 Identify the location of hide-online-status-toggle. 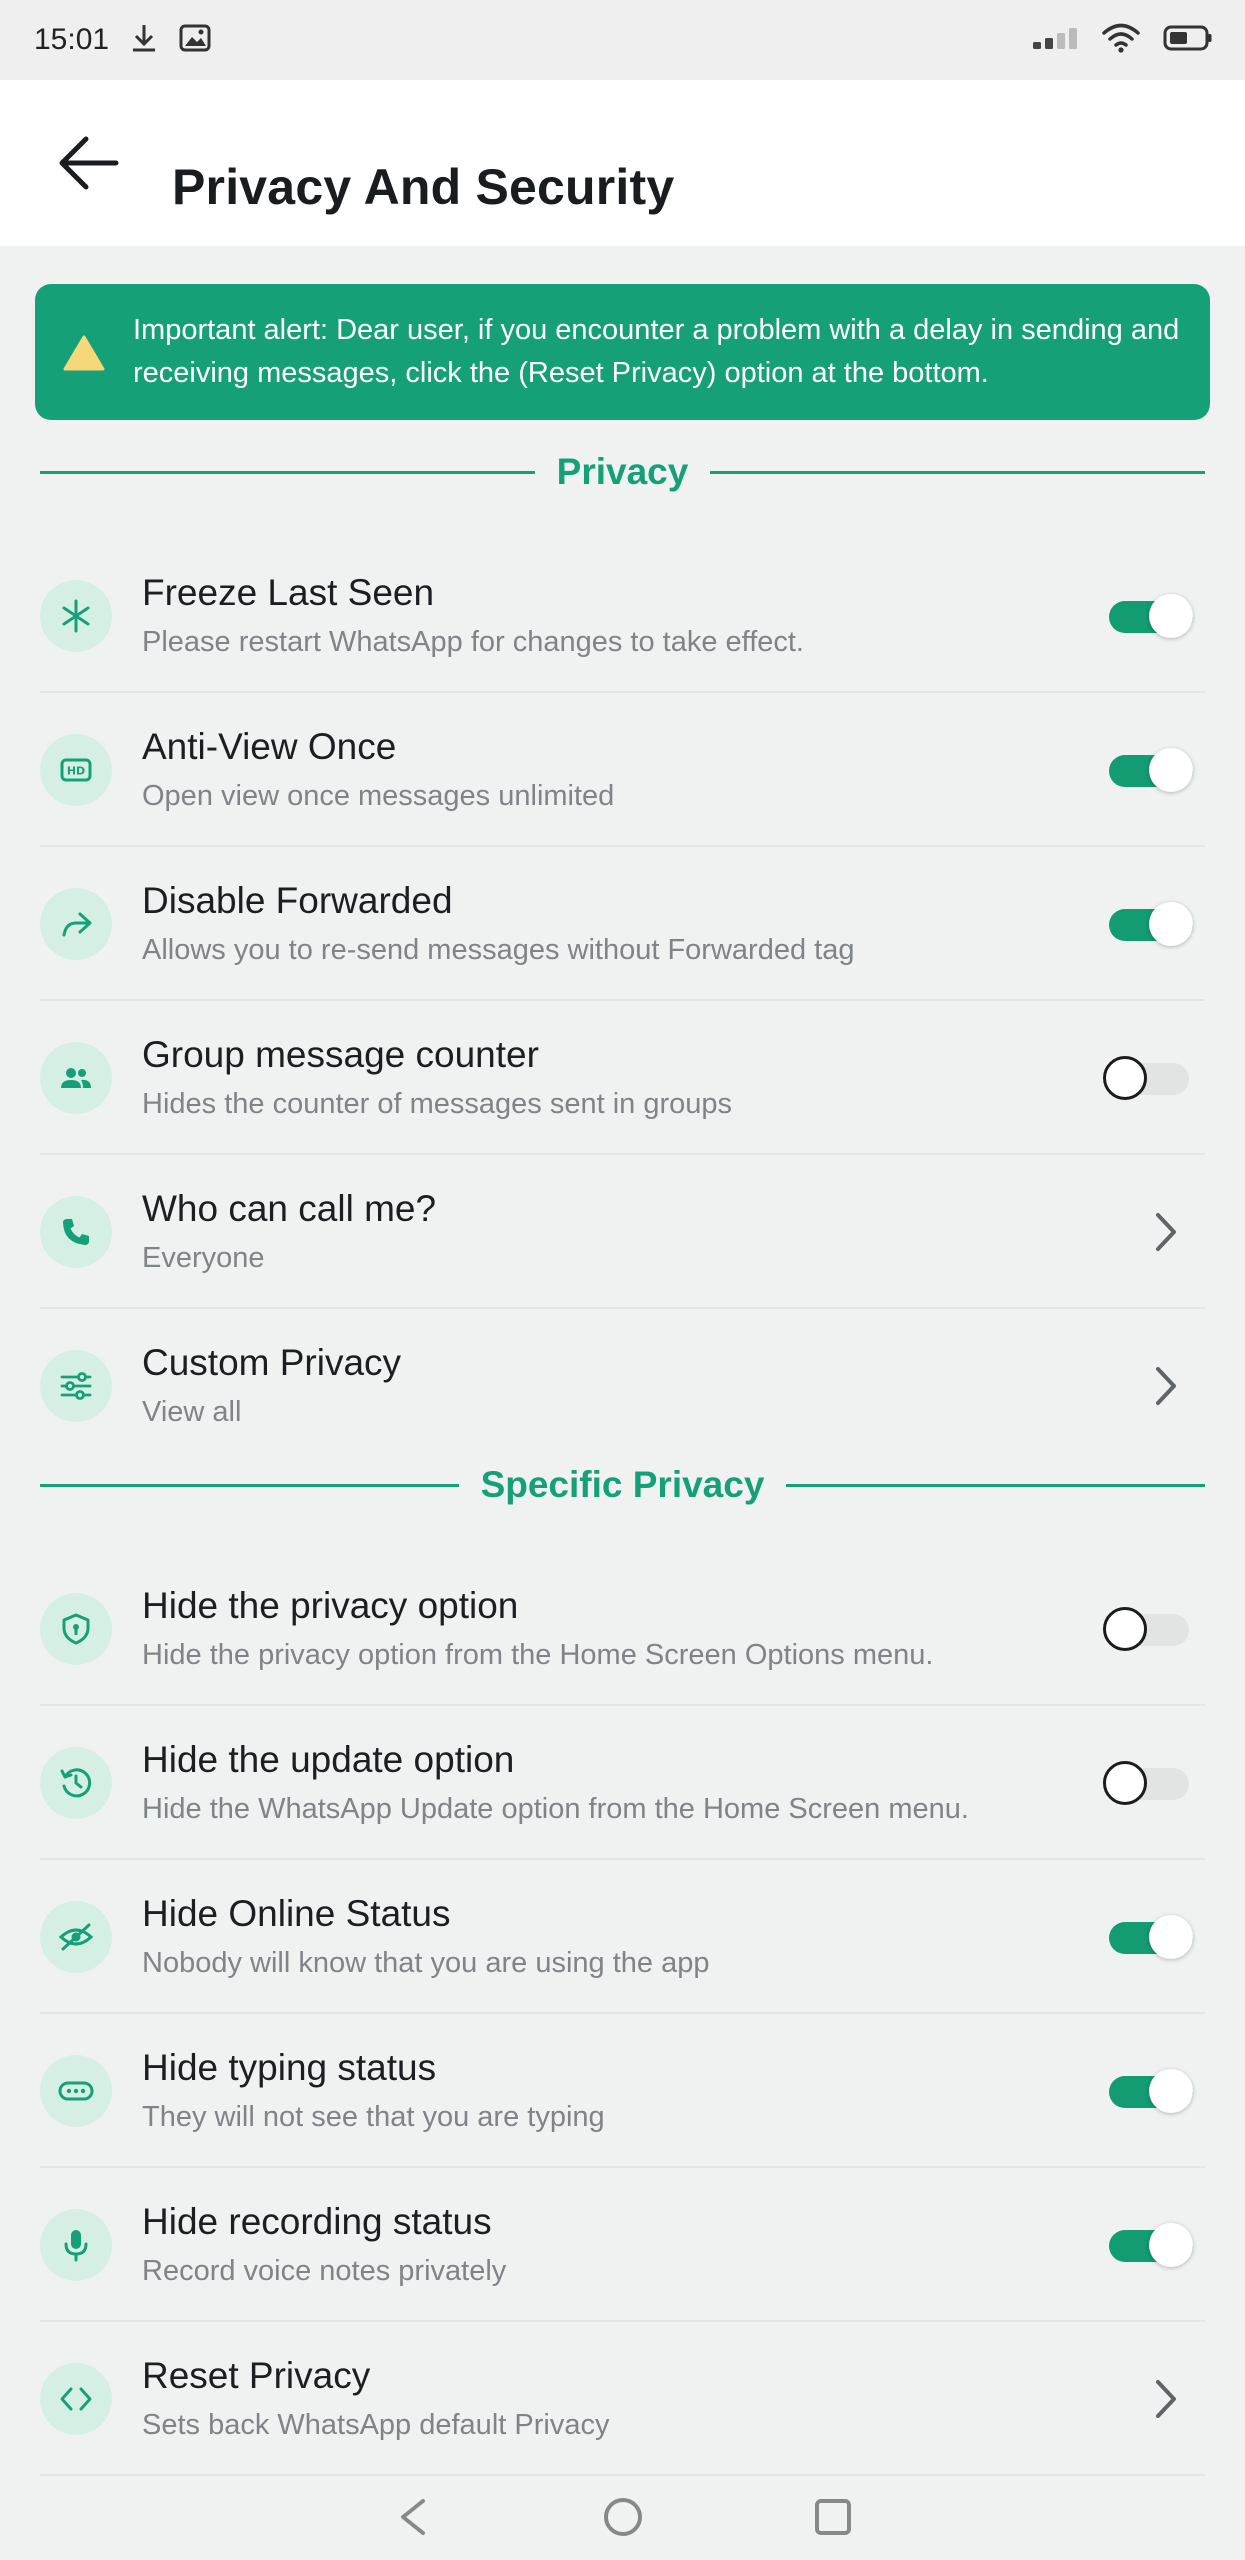
(1149, 1937).